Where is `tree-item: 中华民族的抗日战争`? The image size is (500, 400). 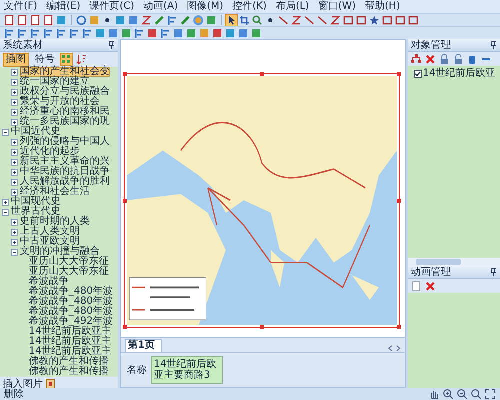
tree-item: 中华民族的抗日战争 is located at coordinates (65, 172).